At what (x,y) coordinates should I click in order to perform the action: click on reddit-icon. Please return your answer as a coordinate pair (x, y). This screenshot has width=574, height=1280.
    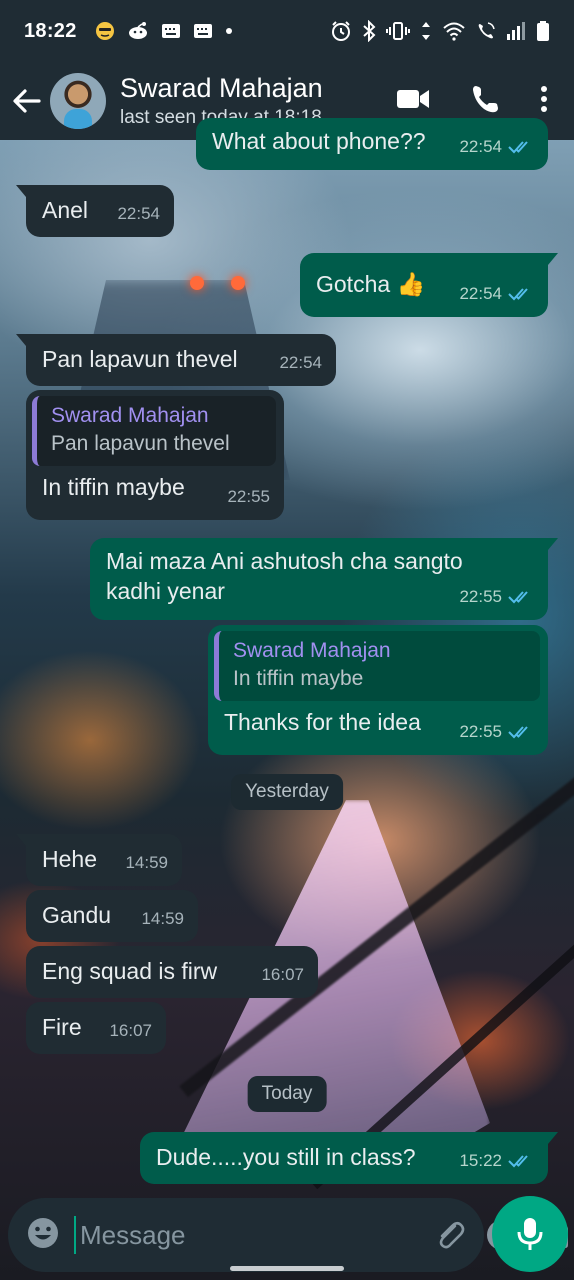
    Looking at the image, I should click on (138, 31).